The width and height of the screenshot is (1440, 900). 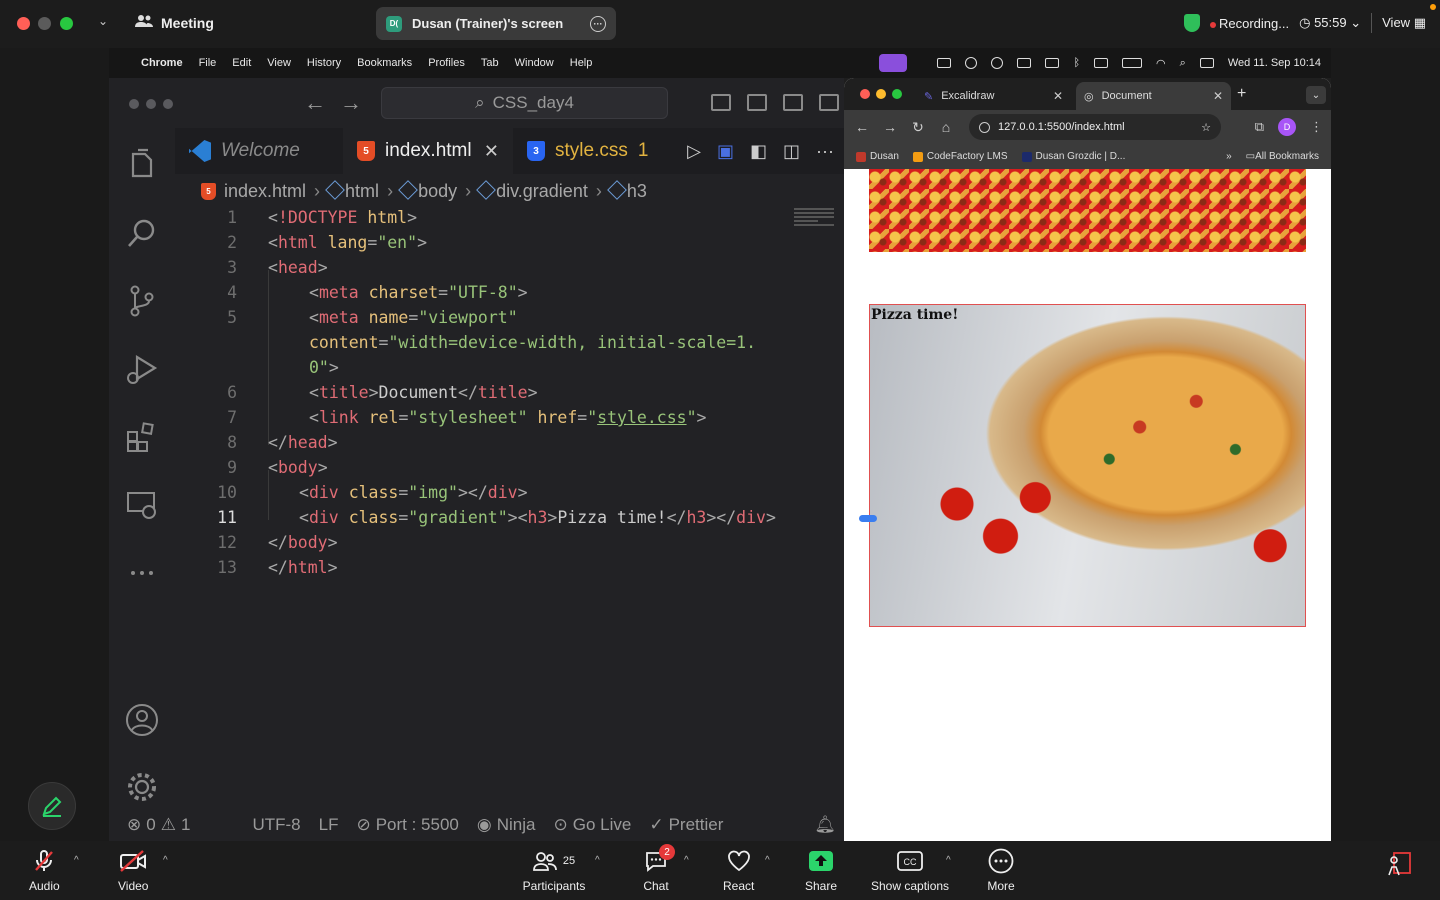 I want to click on account-icon, so click(x=142, y=720).